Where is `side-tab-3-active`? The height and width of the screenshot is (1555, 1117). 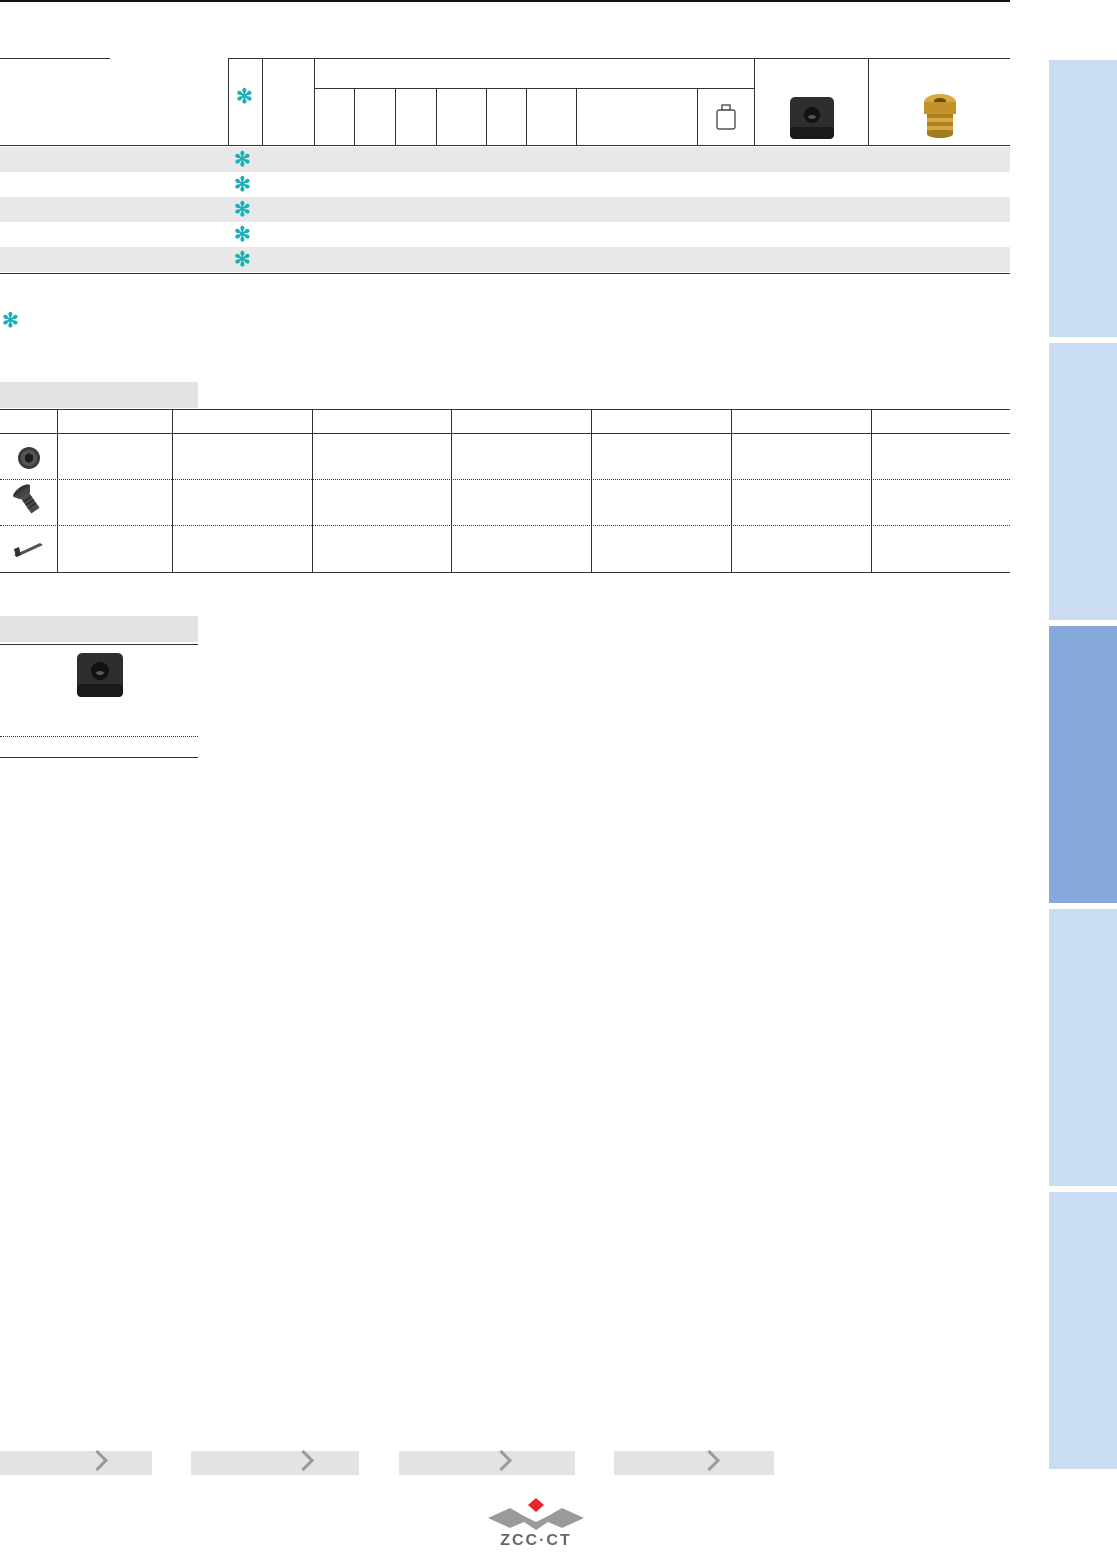 side-tab-3-active is located at coordinates (1083, 764).